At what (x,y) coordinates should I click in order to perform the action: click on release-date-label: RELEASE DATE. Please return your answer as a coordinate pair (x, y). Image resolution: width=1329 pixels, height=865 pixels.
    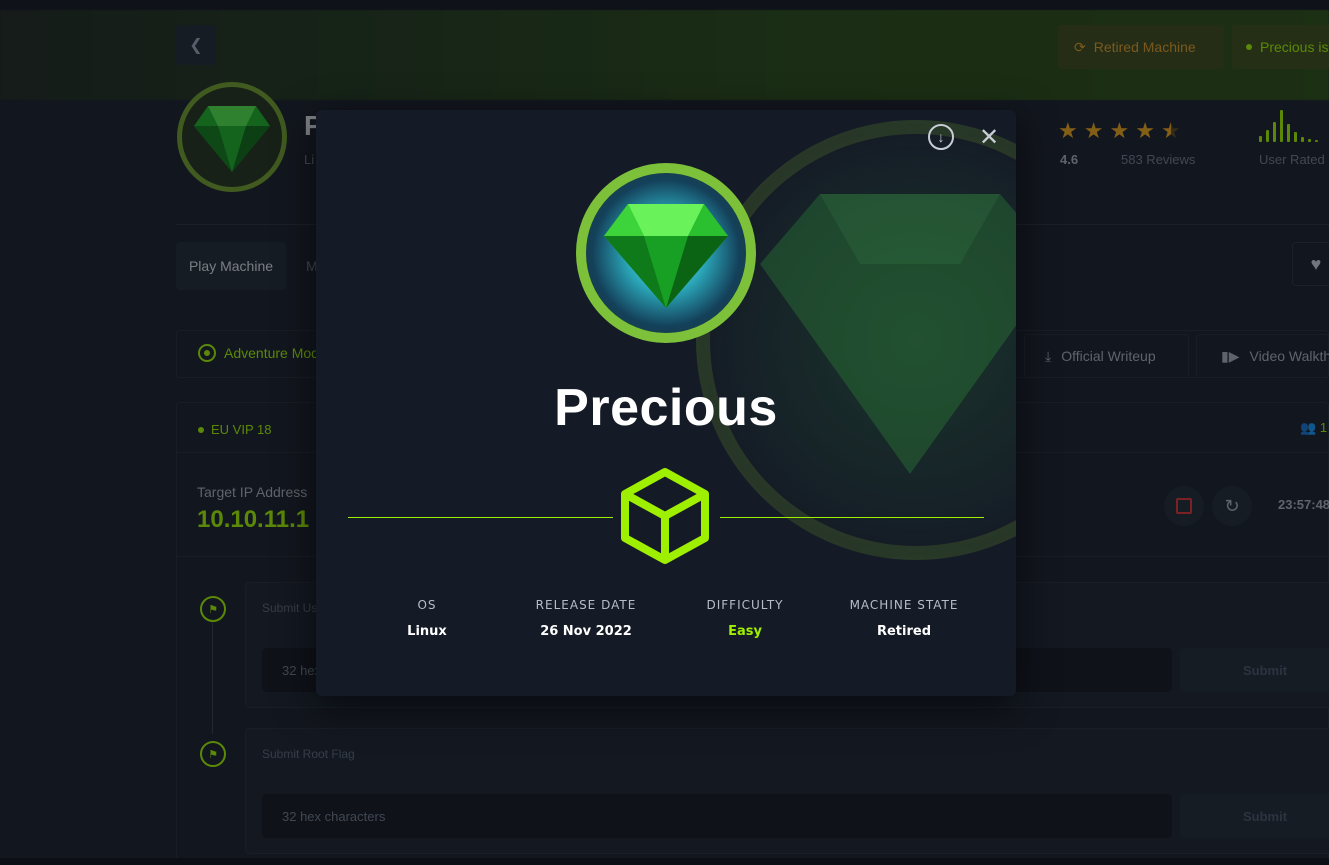
    Looking at the image, I should click on (586, 605).